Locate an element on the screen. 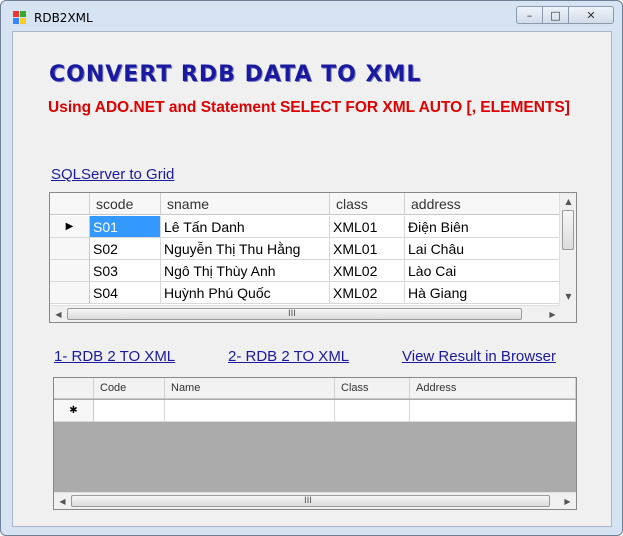  cell-address: Lai Châu is located at coordinates (483, 249).